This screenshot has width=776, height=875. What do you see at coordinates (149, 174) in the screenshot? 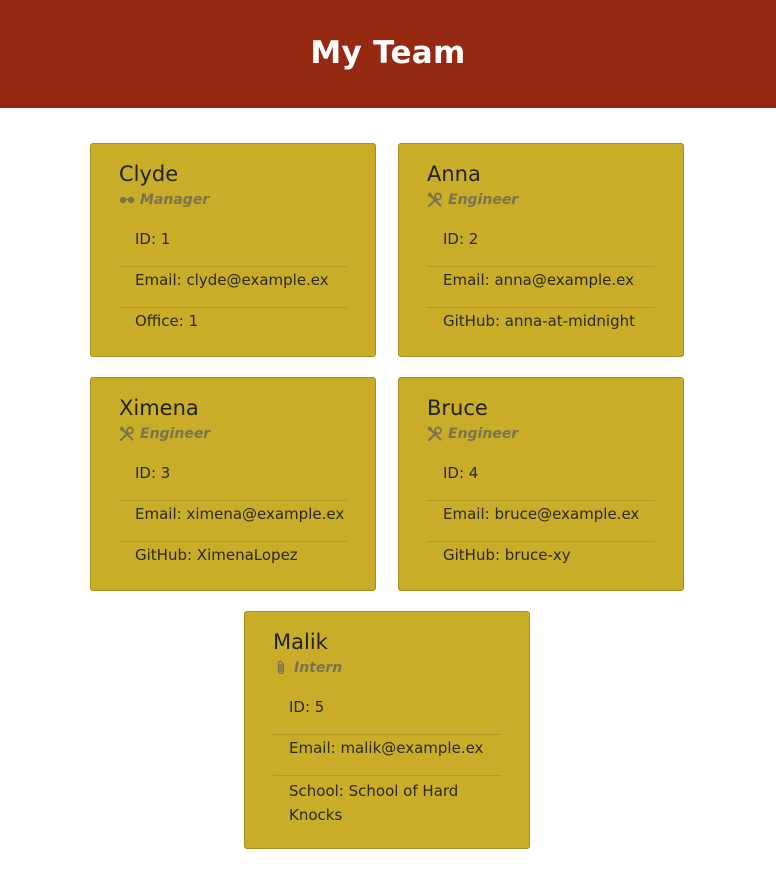
I see `employee-name: Clyde` at bounding box center [149, 174].